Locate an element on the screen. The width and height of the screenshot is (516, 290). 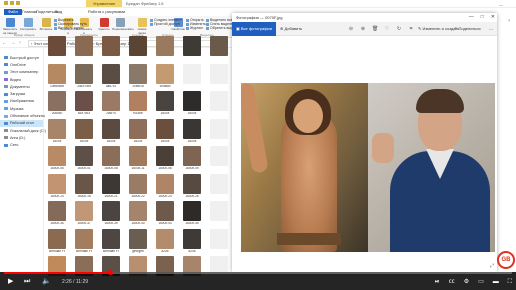
autoplay-icon: ⏯ is located at coordinates (437, 282).